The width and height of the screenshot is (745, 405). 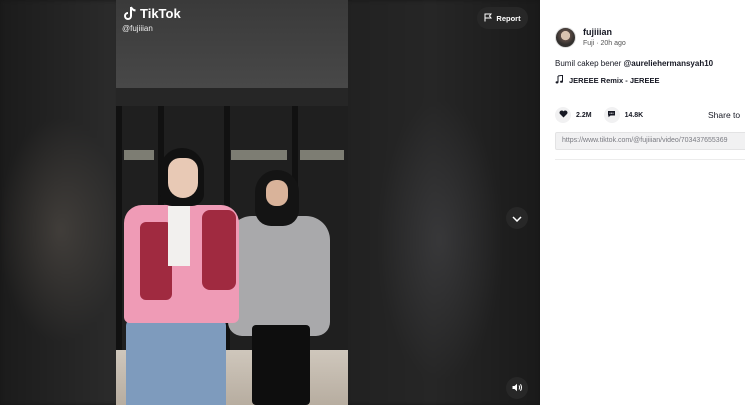 I want to click on next-video-button, so click(x=517, y=218).